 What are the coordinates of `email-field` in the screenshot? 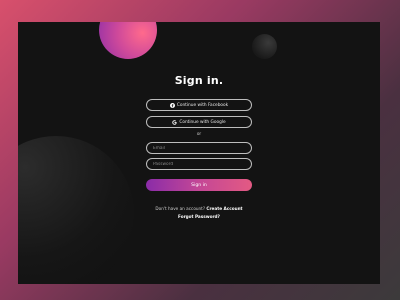 It's located at (199, 148).